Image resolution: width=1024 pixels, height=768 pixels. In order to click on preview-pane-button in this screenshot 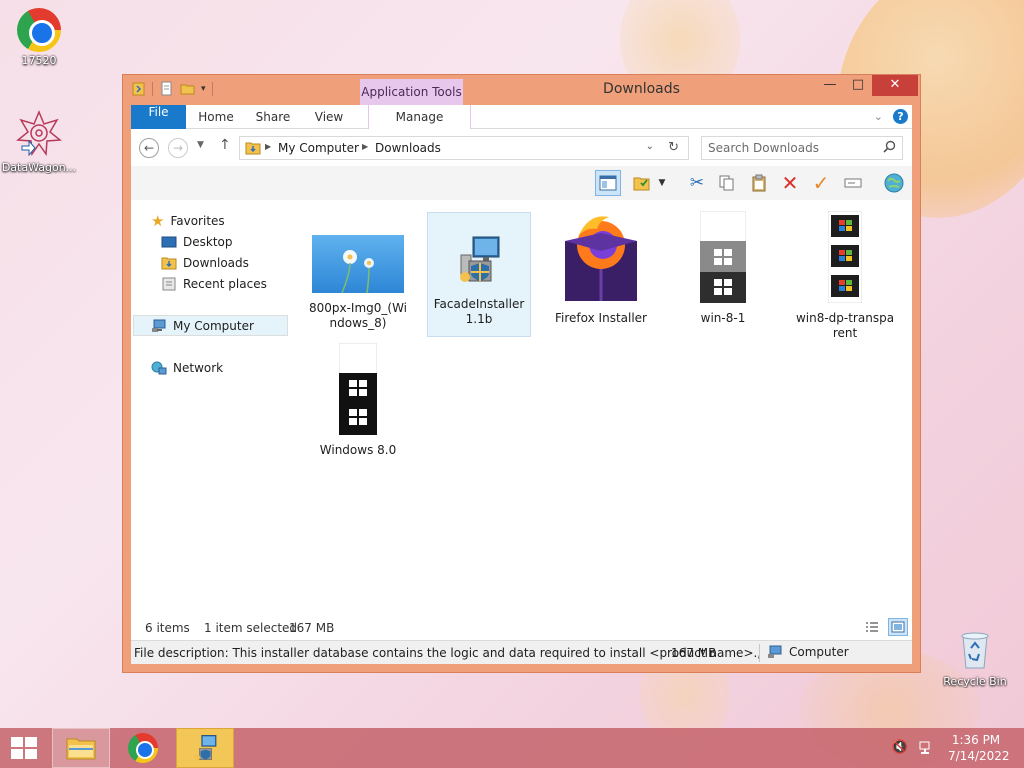, I will do `click(608, 183)`.